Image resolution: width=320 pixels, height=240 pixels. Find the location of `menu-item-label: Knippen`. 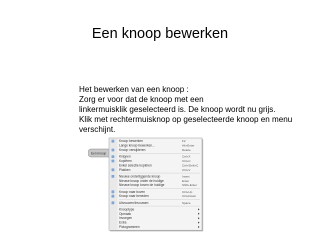

menu-item-label: Knippen is located at coordinates (125, 157).